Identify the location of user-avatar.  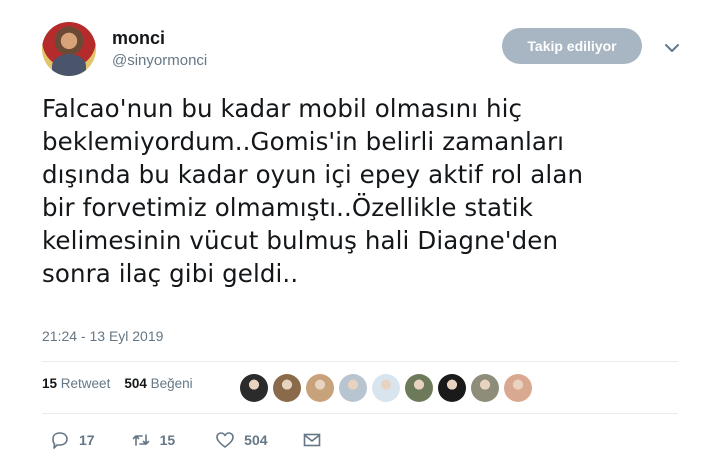
(69, 49).